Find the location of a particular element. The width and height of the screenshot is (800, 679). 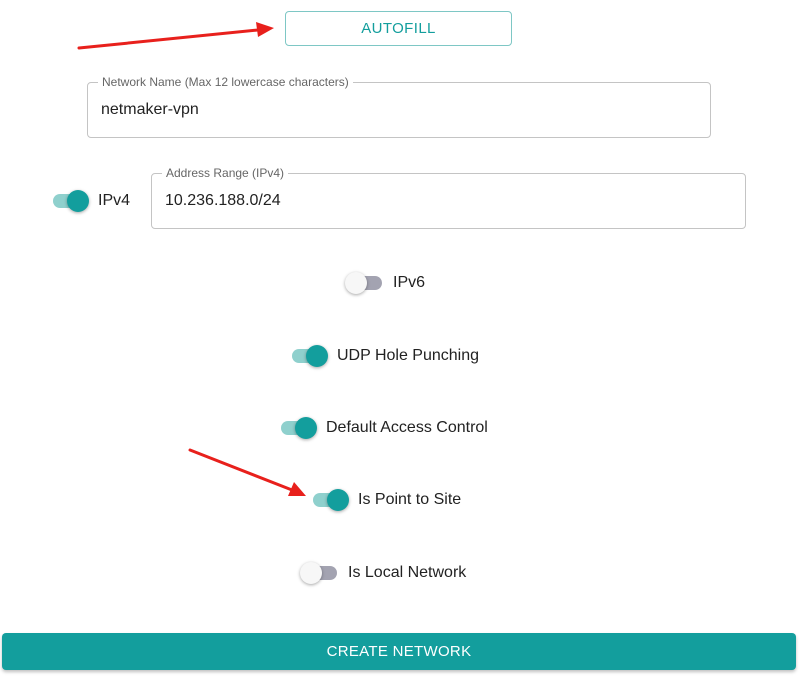

udp-hole-punching-toggle-row: UDP Hole Punching is located at coordinates (384, 356).